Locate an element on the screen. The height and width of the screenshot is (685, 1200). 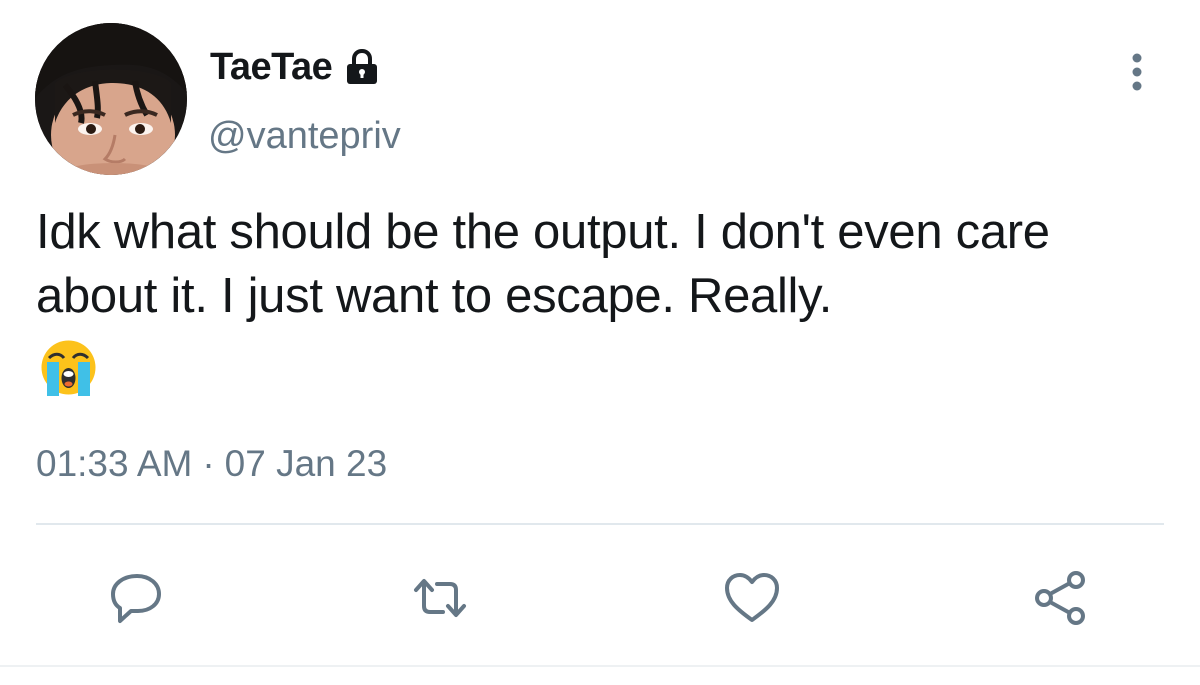
heart-icon is located at coordinates (752, 597).